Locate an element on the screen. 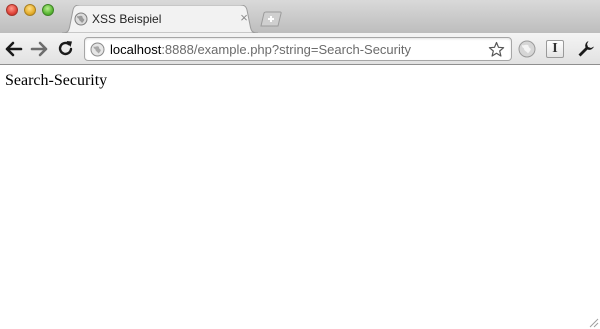  window-zoom-icon is located at coordinates (48, 10).